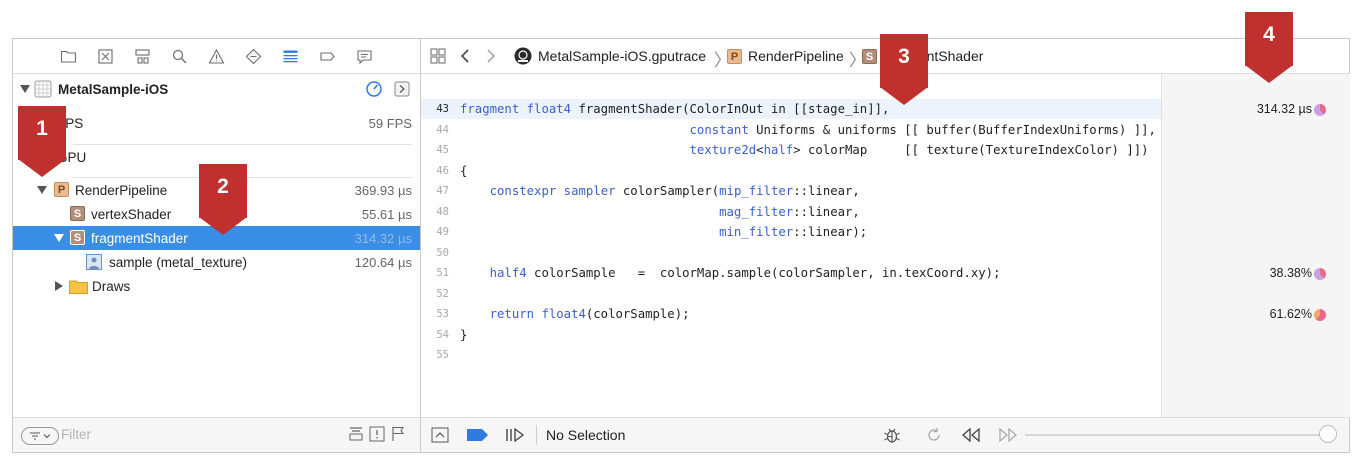  Describe the element at coordinates (435, 232) in the screenshot. I see `line-number: 49` at that location.